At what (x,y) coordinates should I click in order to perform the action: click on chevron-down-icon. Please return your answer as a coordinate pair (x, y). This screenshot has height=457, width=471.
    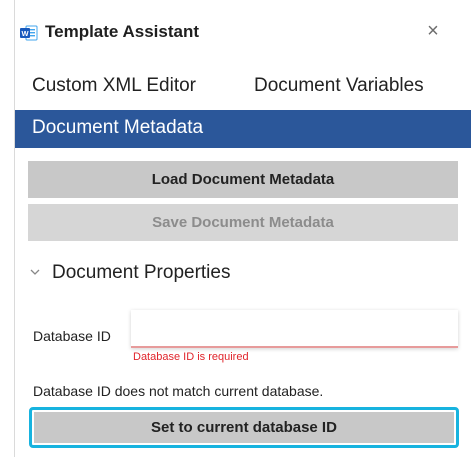
    Looking at the image, I should click on (35, 272).